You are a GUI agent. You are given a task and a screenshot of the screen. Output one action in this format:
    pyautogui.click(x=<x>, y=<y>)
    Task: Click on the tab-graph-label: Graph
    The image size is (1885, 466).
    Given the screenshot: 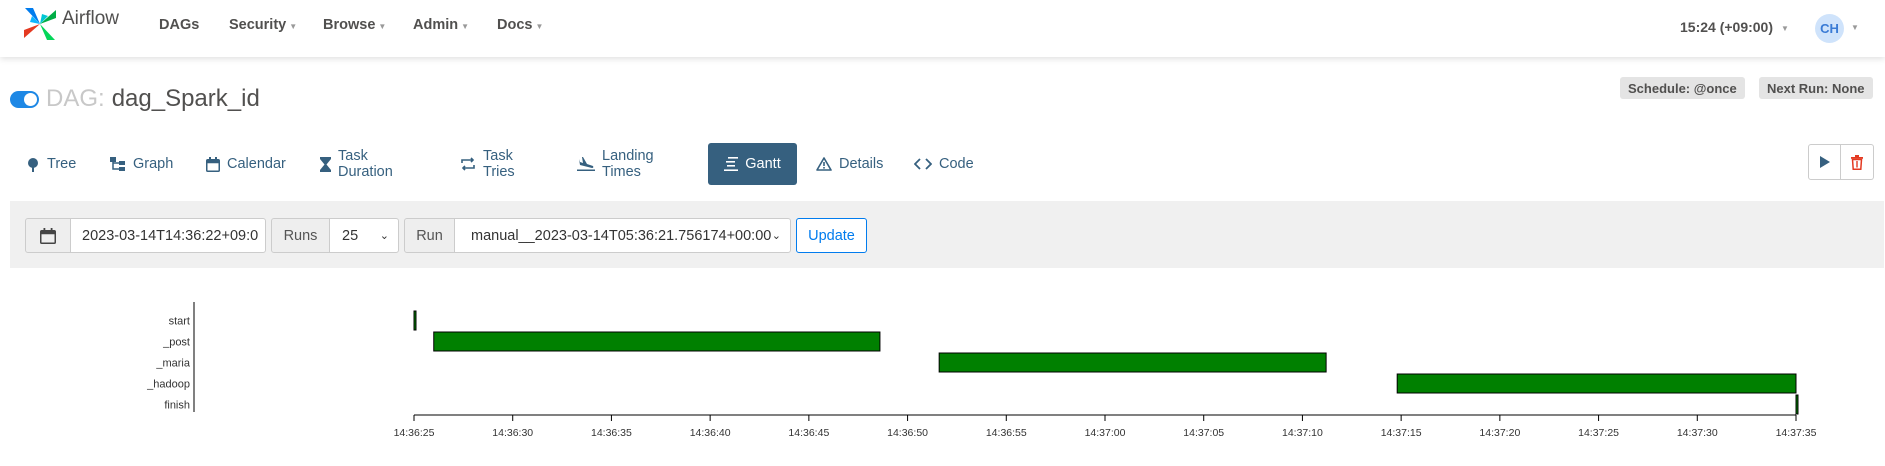 What is the action you would take?
    pyautogui.click(x=153, y=164)
    